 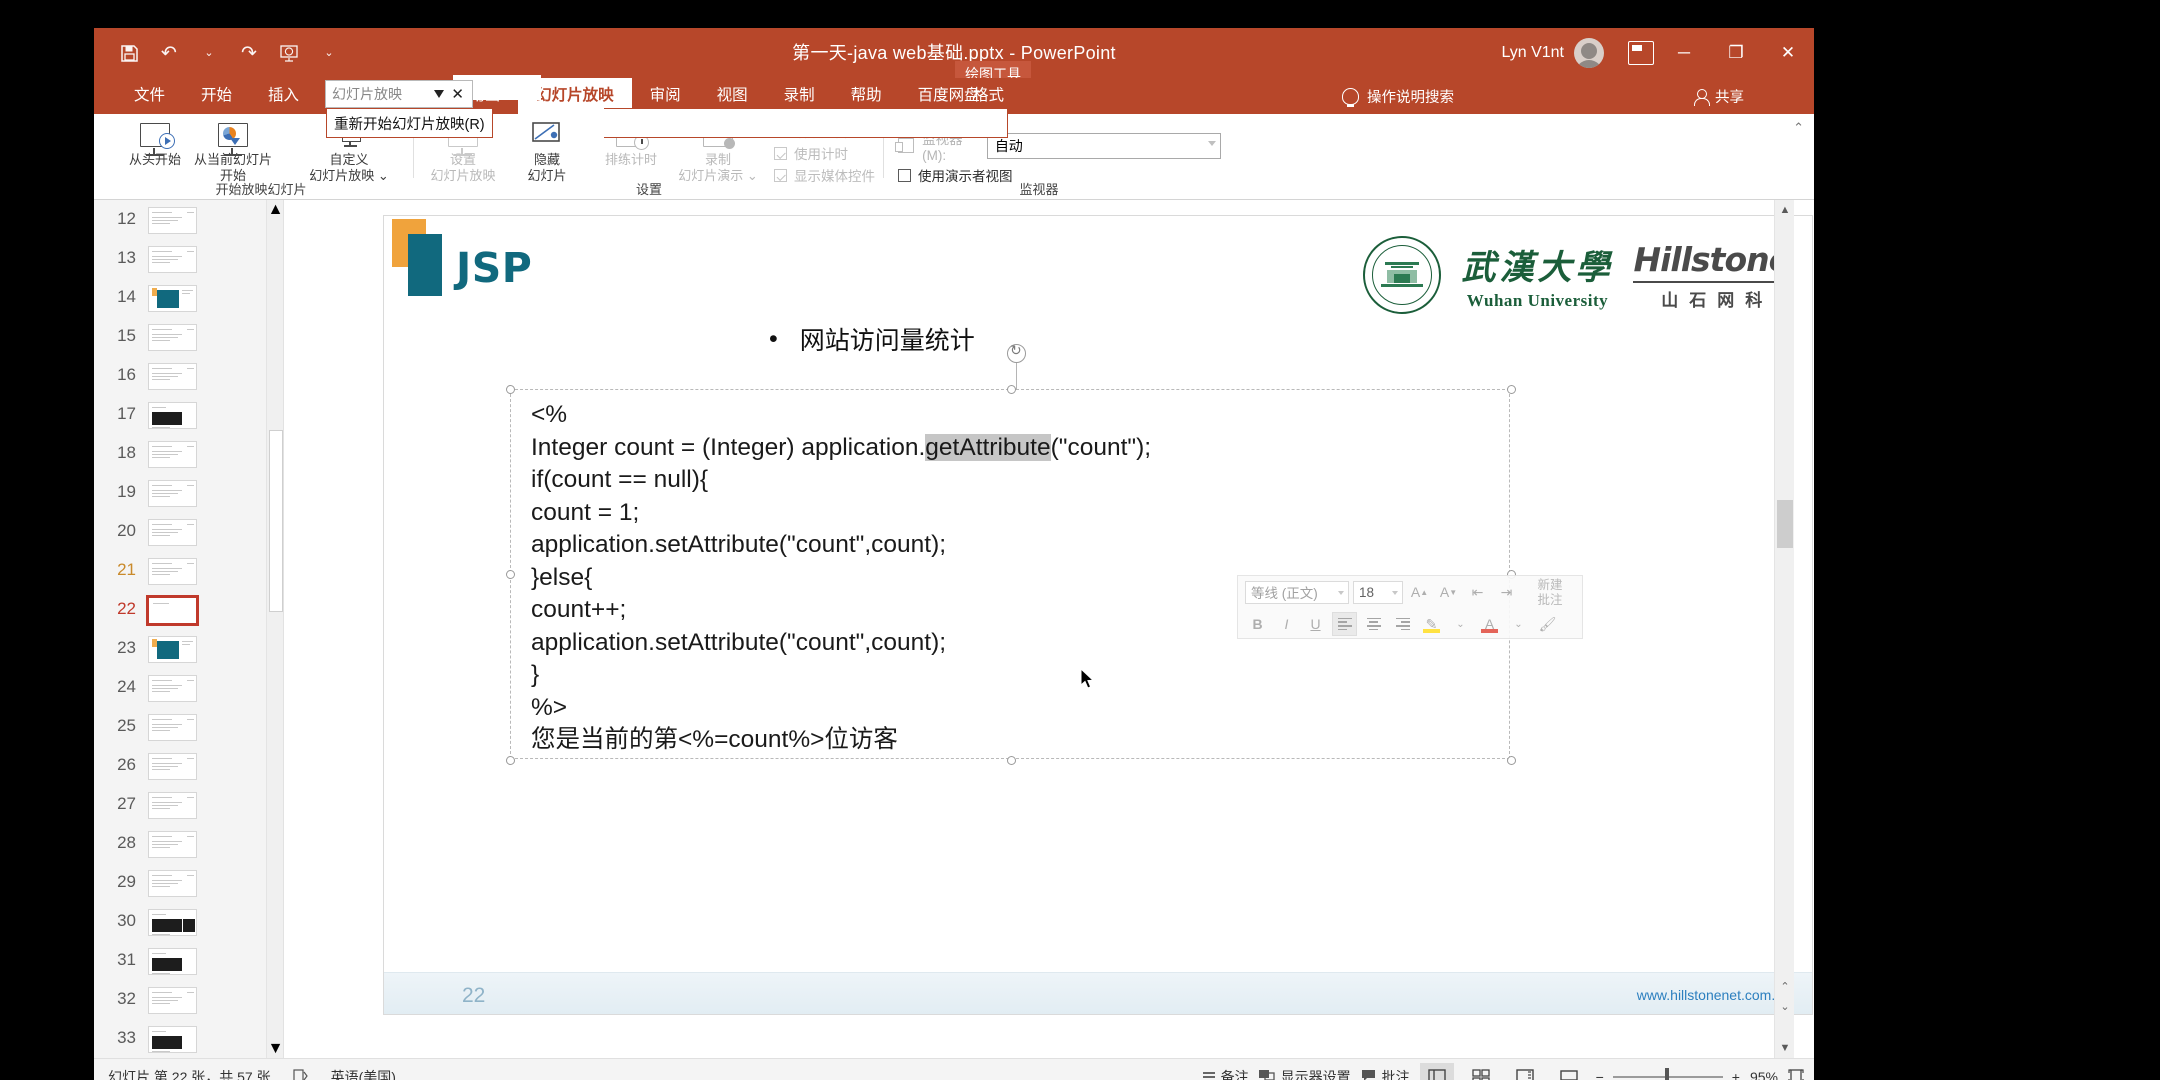 I want to click on font-color-icon: A, so click(x=1489, y=624).